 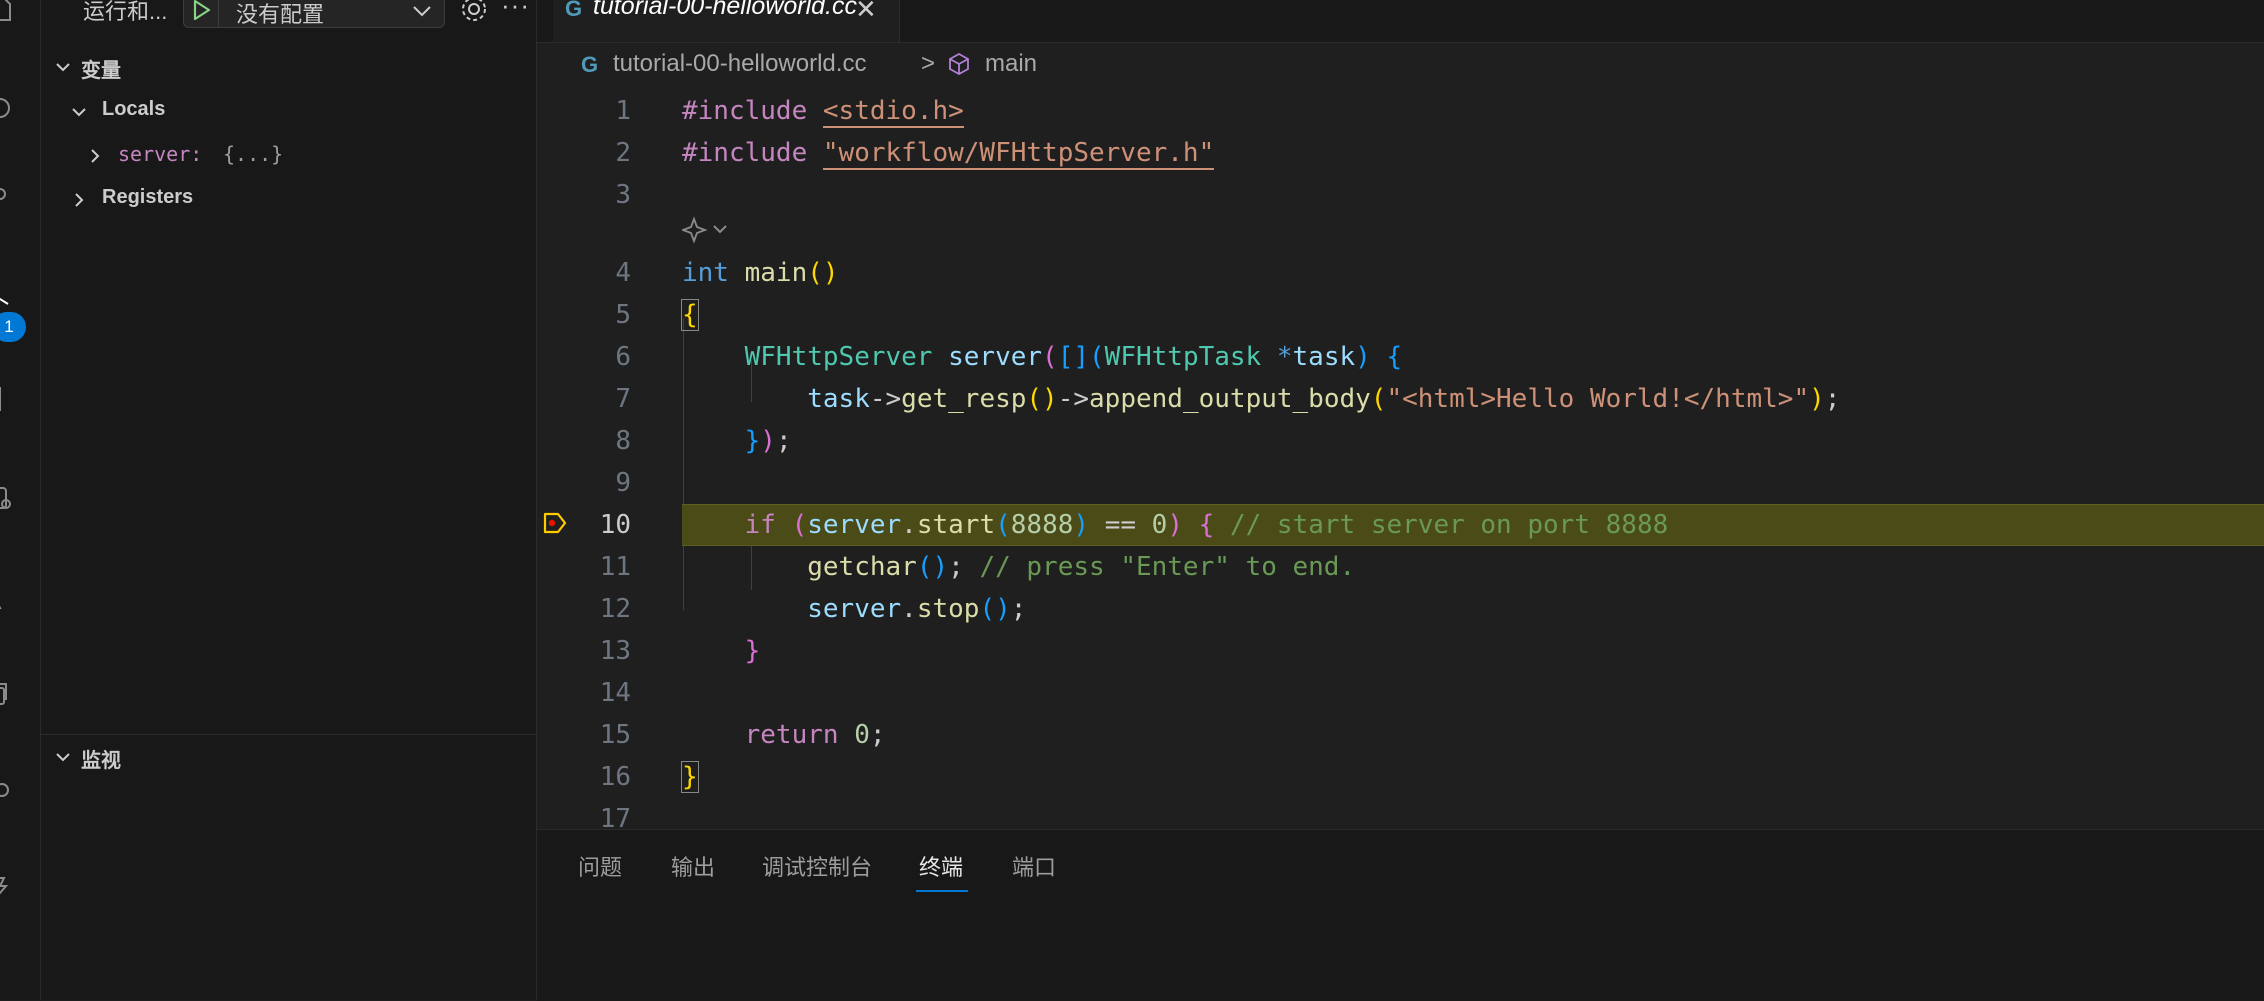 I want to click on include-directive: #include, so click(x=745, y=153).